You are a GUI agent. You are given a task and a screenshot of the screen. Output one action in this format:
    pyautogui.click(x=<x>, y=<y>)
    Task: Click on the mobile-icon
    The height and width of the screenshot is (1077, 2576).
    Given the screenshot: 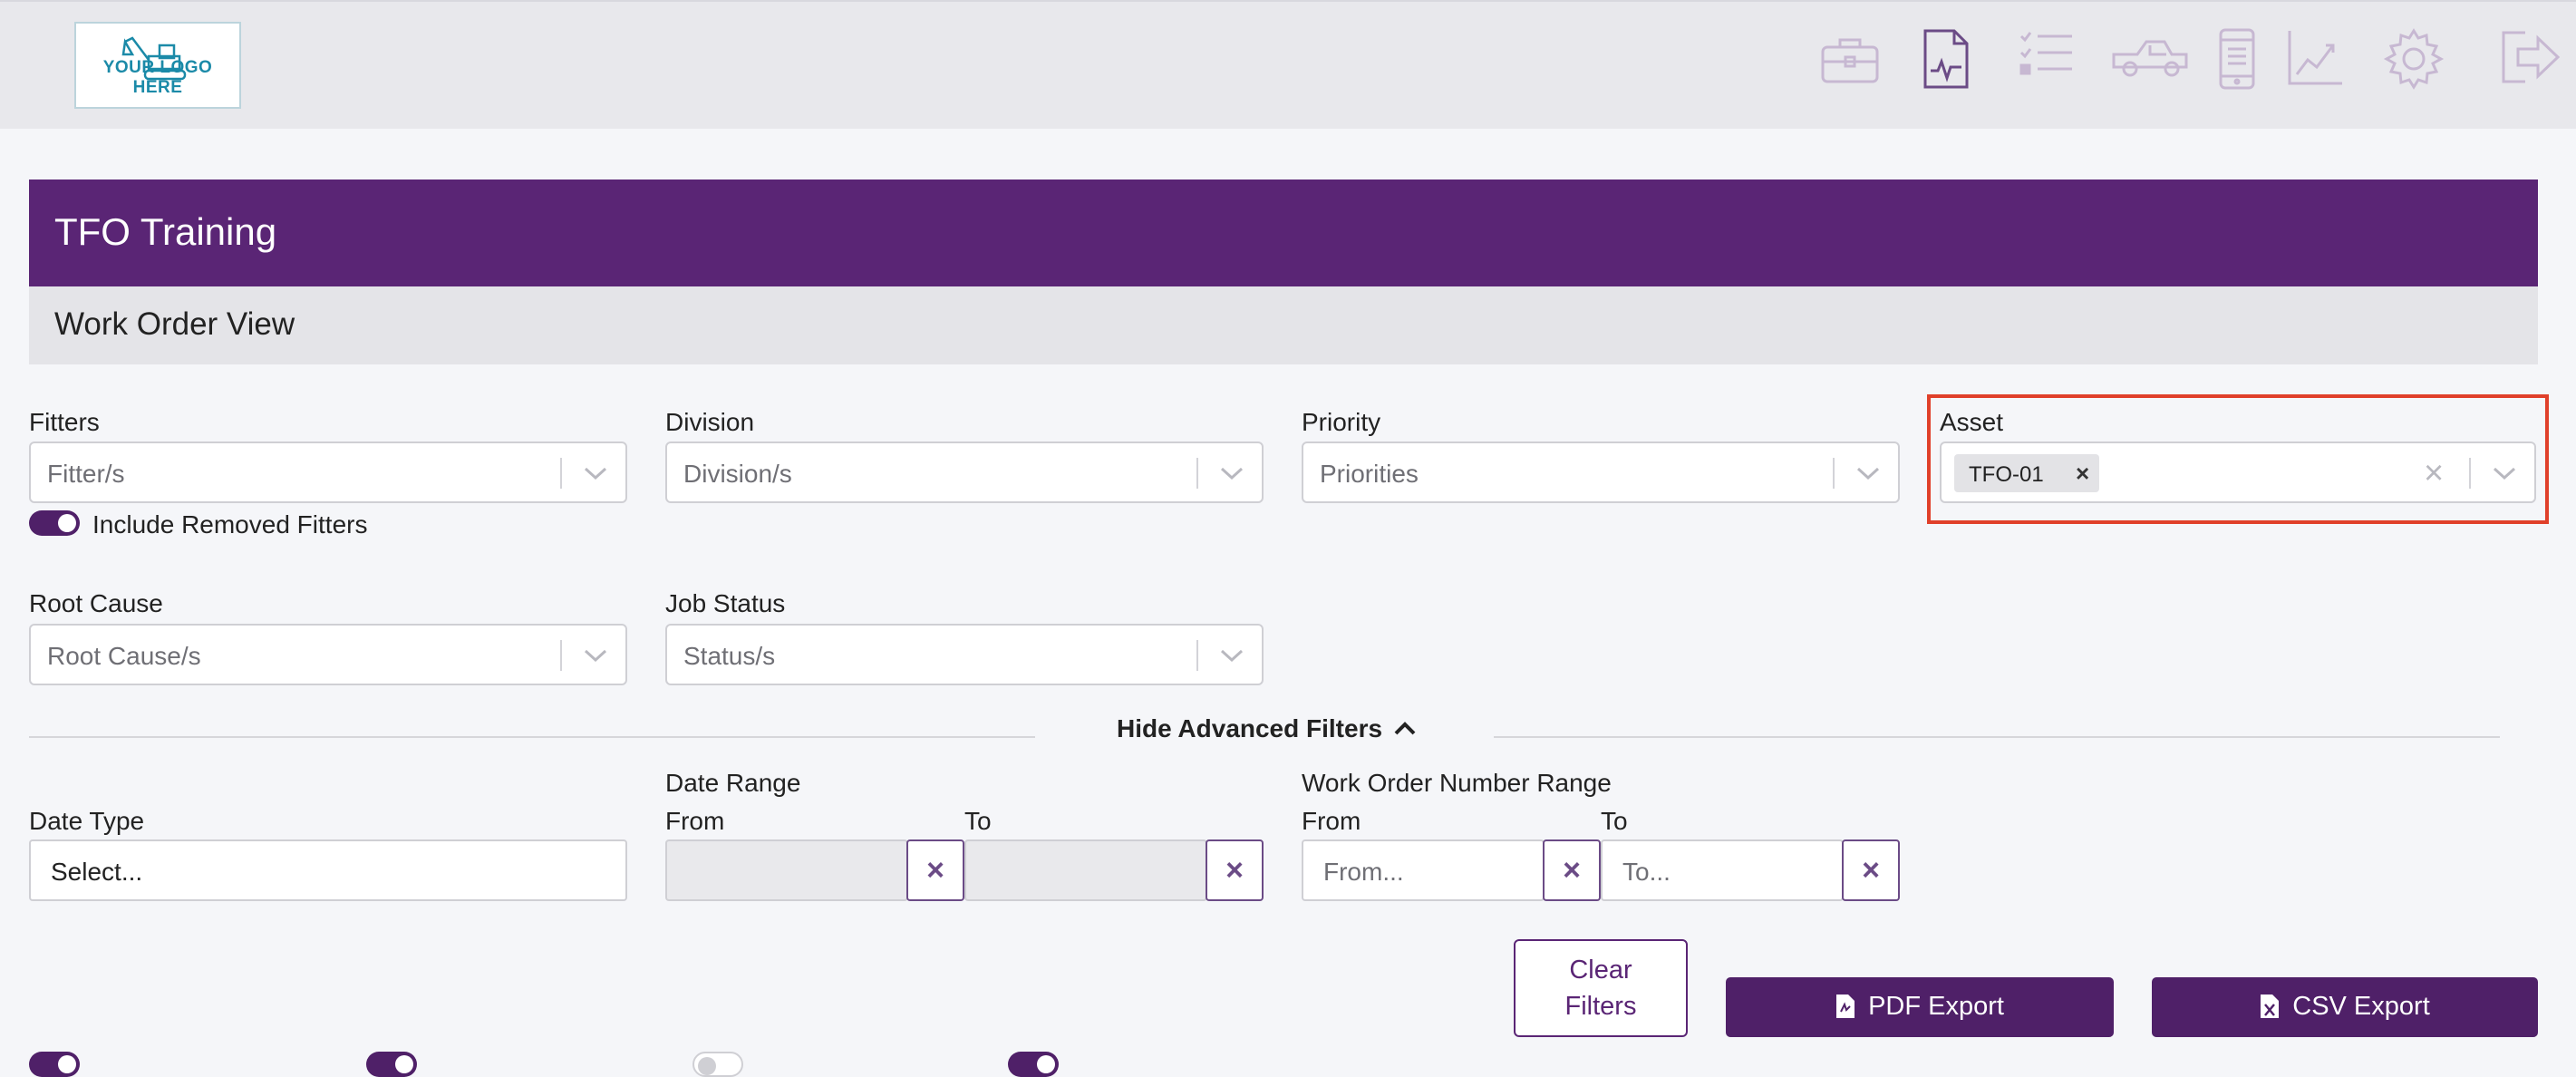 What is the action you would take?
    pyautogui.click(x=2237, y=59)
    